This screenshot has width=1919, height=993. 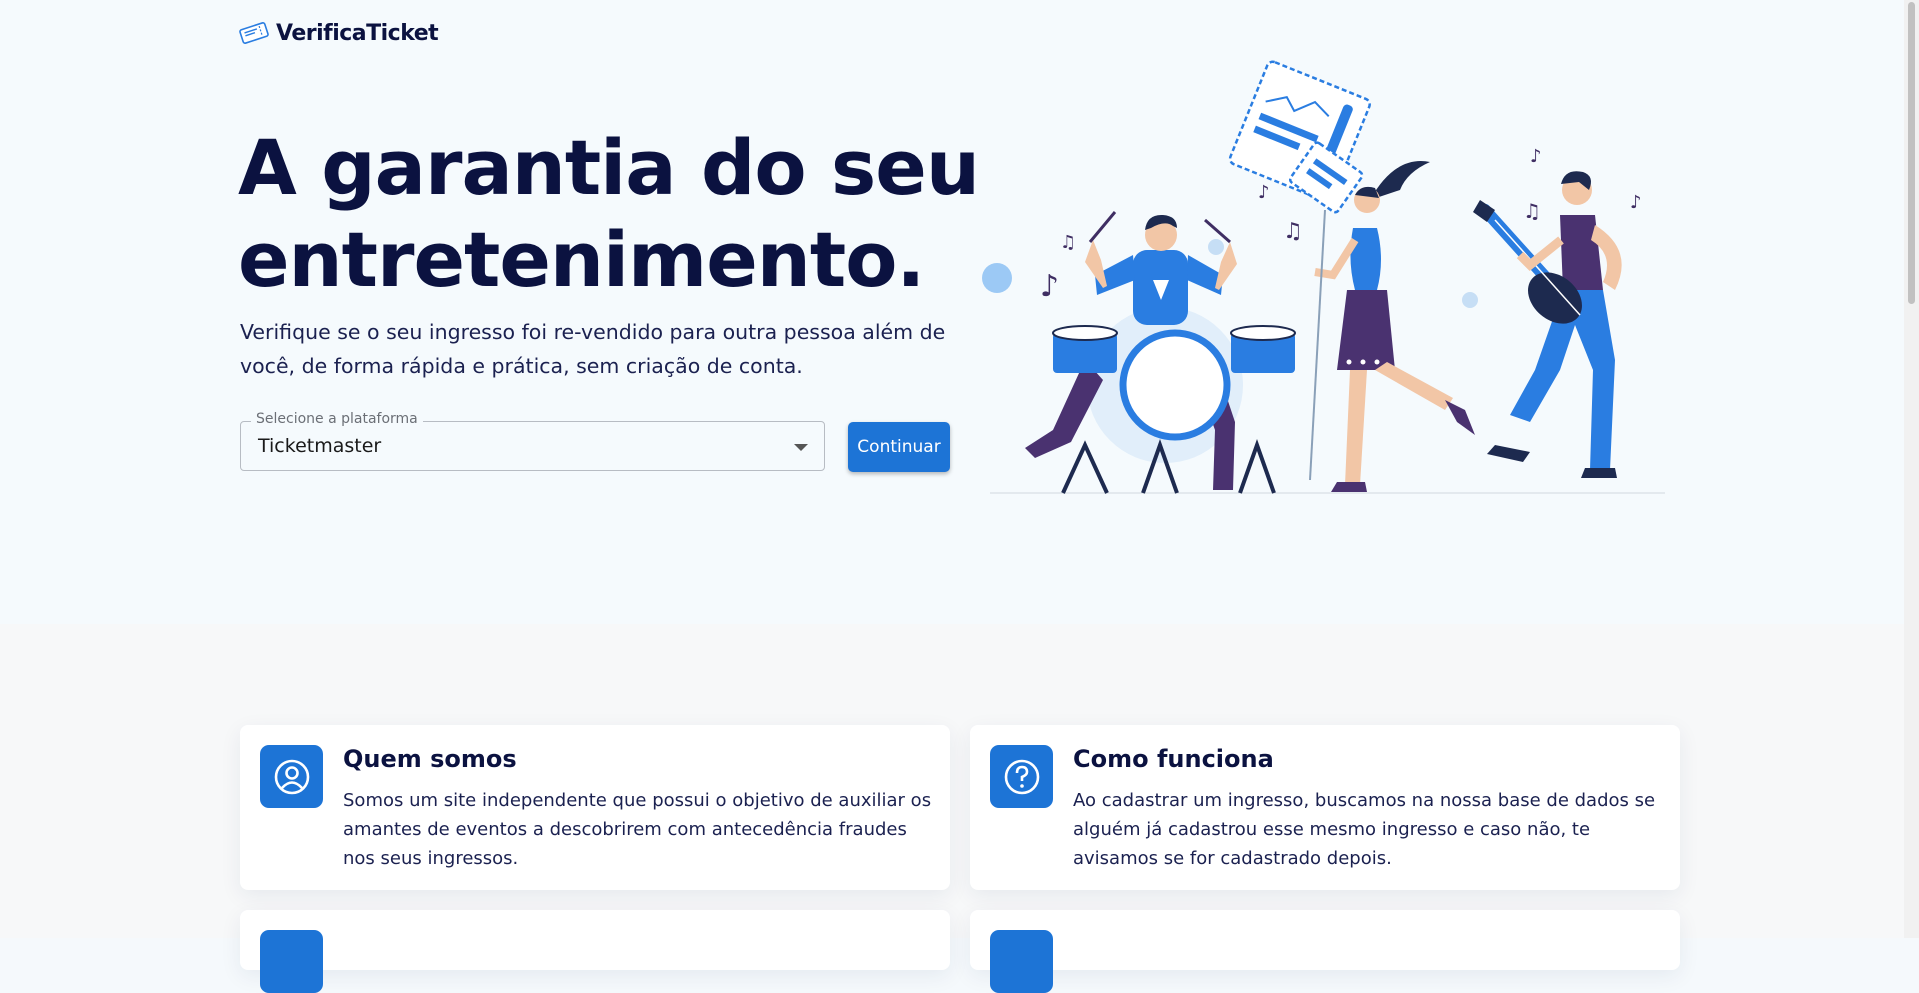 I want to click on platform-select-label: Selecione a plataforma, so click(x=337, y=419).